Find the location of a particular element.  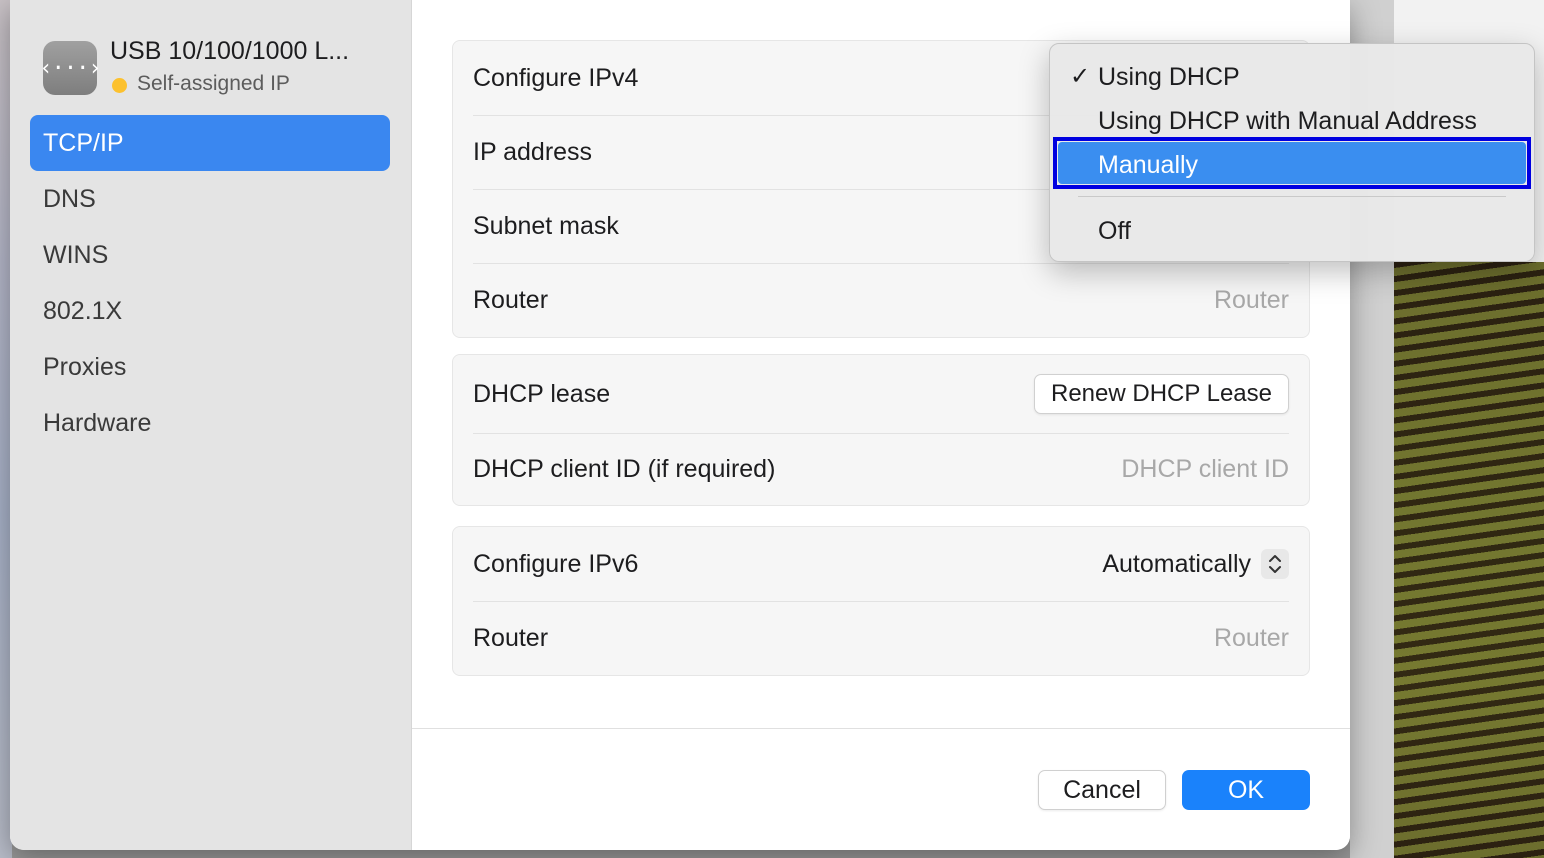

cancel-button: Cancel is located at coordinates (1102, 790).